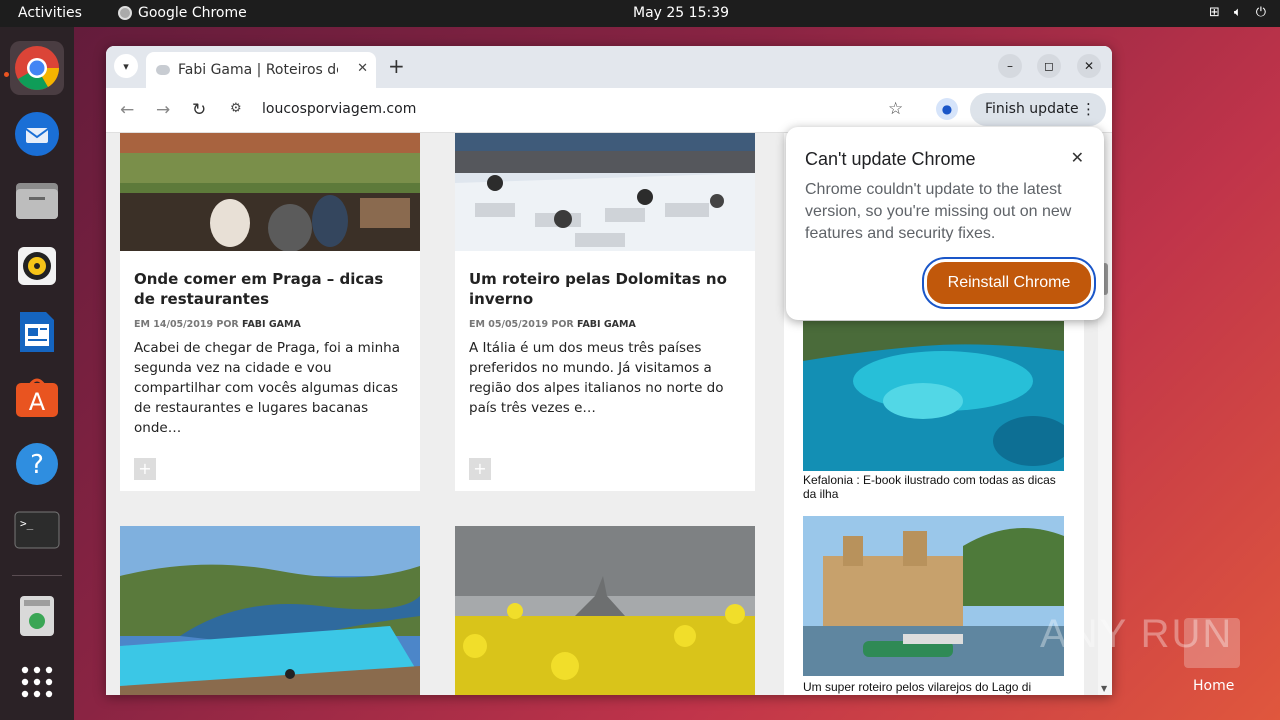 This screenshot has height=720, width=1280. I want to click on article-date: EM 05/05/2019 POR, so click(521, 324).